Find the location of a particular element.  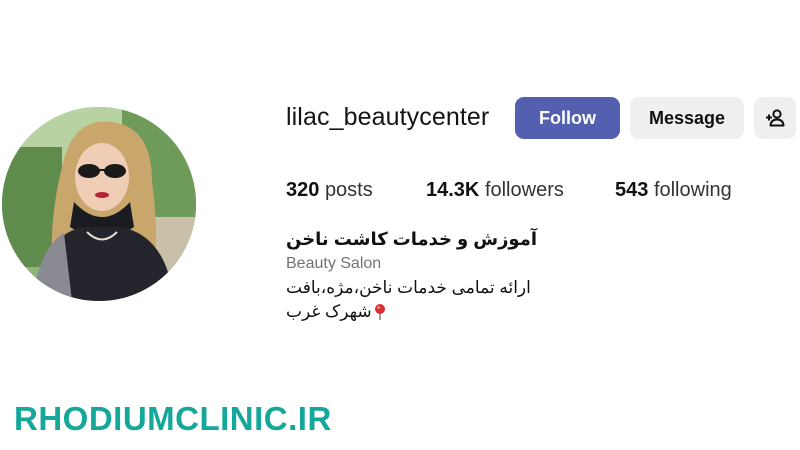

avatar is located at coordinates (99, 204).